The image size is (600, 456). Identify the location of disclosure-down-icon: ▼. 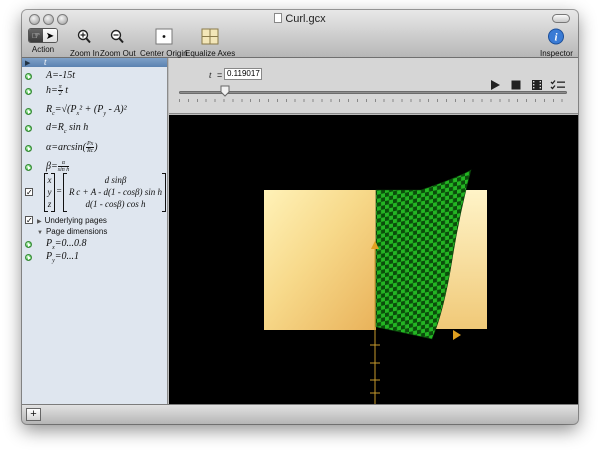
(40, 233).